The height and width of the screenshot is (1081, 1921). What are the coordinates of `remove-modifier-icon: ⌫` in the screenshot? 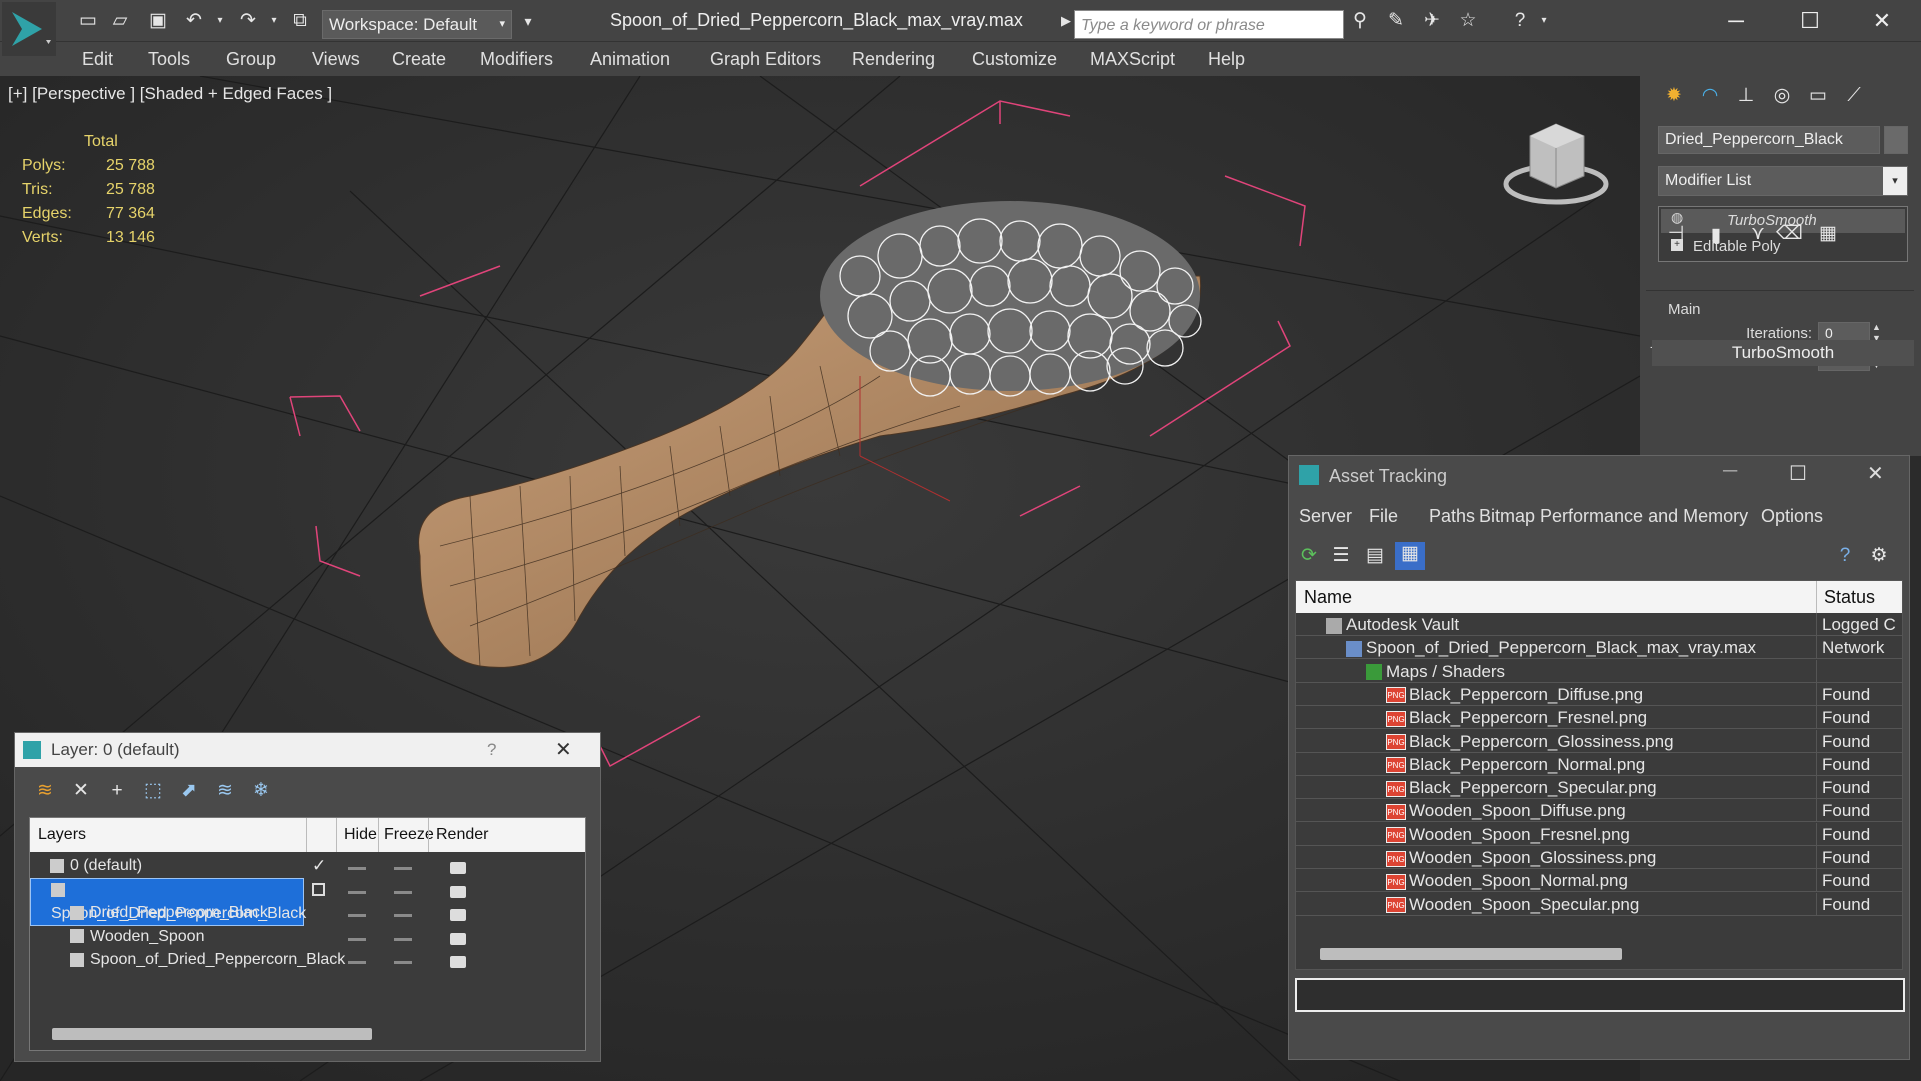 It's located at (1789, 234).